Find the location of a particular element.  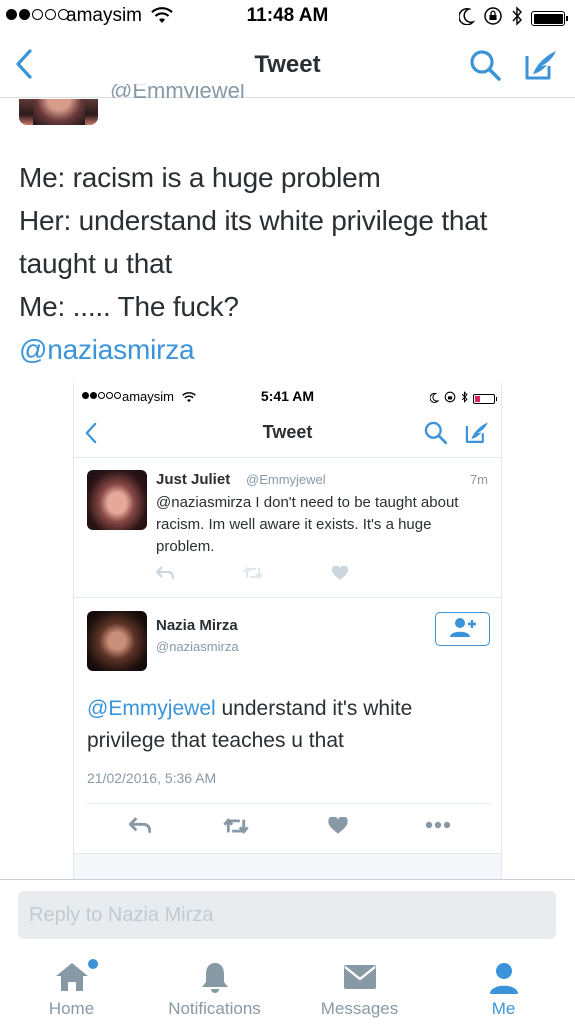

tweet-author-handle: @Emmyjewel is located at coordinates (286, 479).